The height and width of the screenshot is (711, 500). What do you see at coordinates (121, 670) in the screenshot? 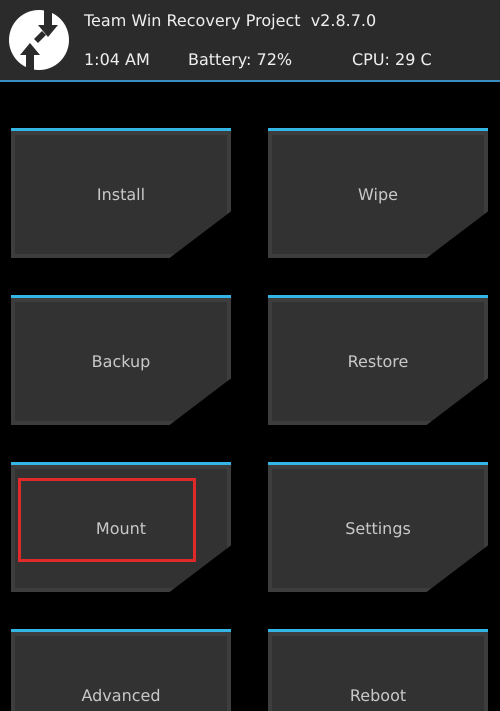
I see `menu-button: Advanced` at bounding box center [121, 670].